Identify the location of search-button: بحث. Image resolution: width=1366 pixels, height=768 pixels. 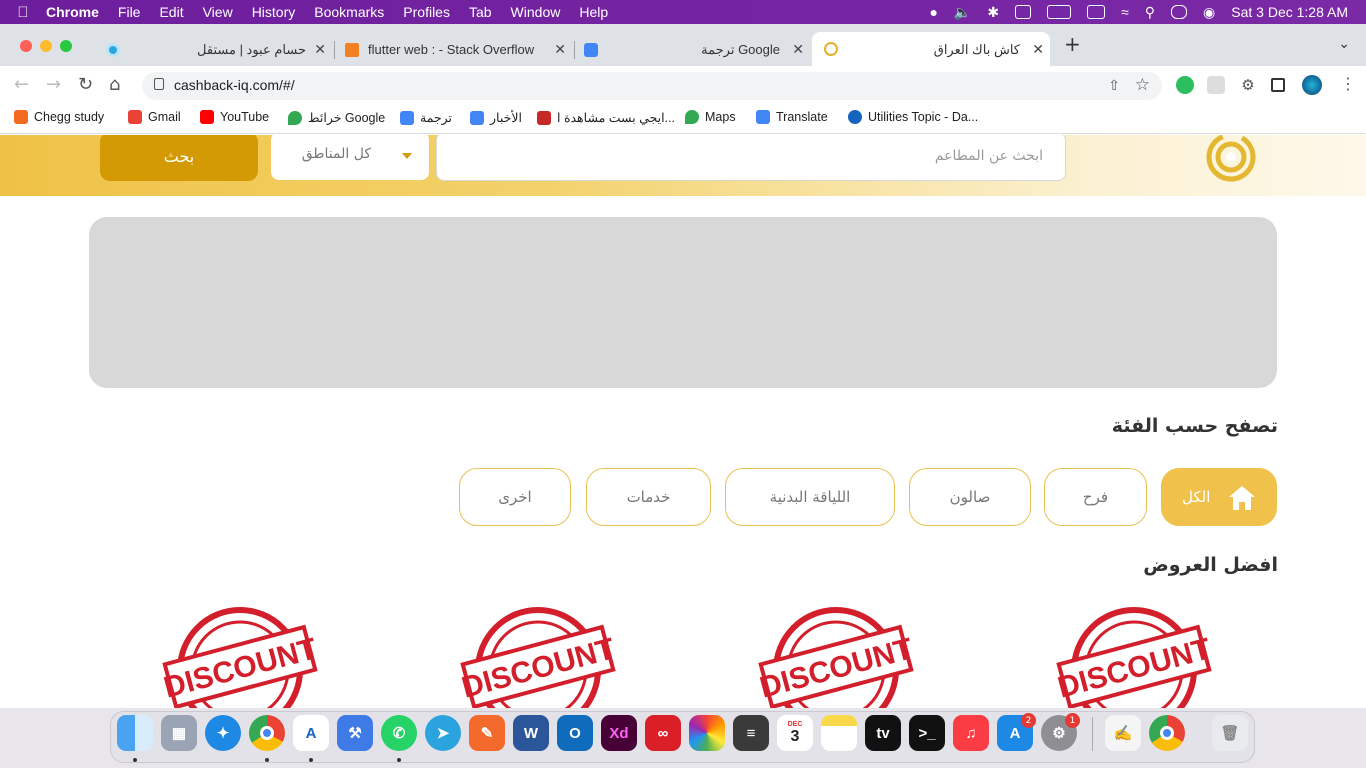
(179, 158).